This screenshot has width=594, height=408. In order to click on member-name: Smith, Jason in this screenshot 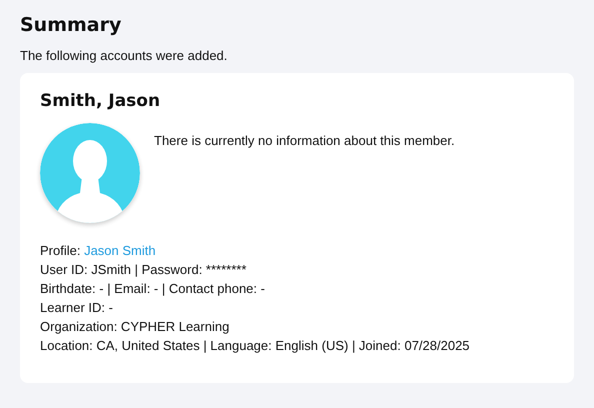, I will do `click(101, 101)`.